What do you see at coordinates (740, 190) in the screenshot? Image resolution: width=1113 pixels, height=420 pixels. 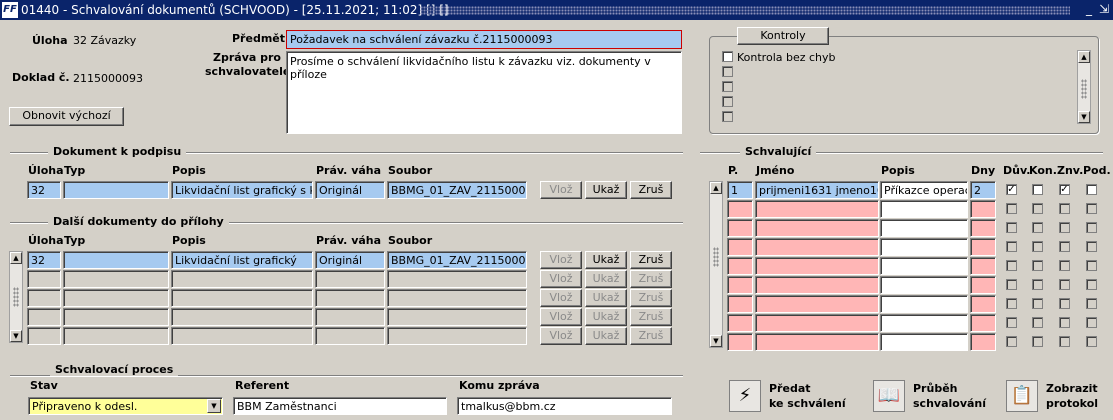 I see `approver-p-field: 1` at bounding box center [740, 190].